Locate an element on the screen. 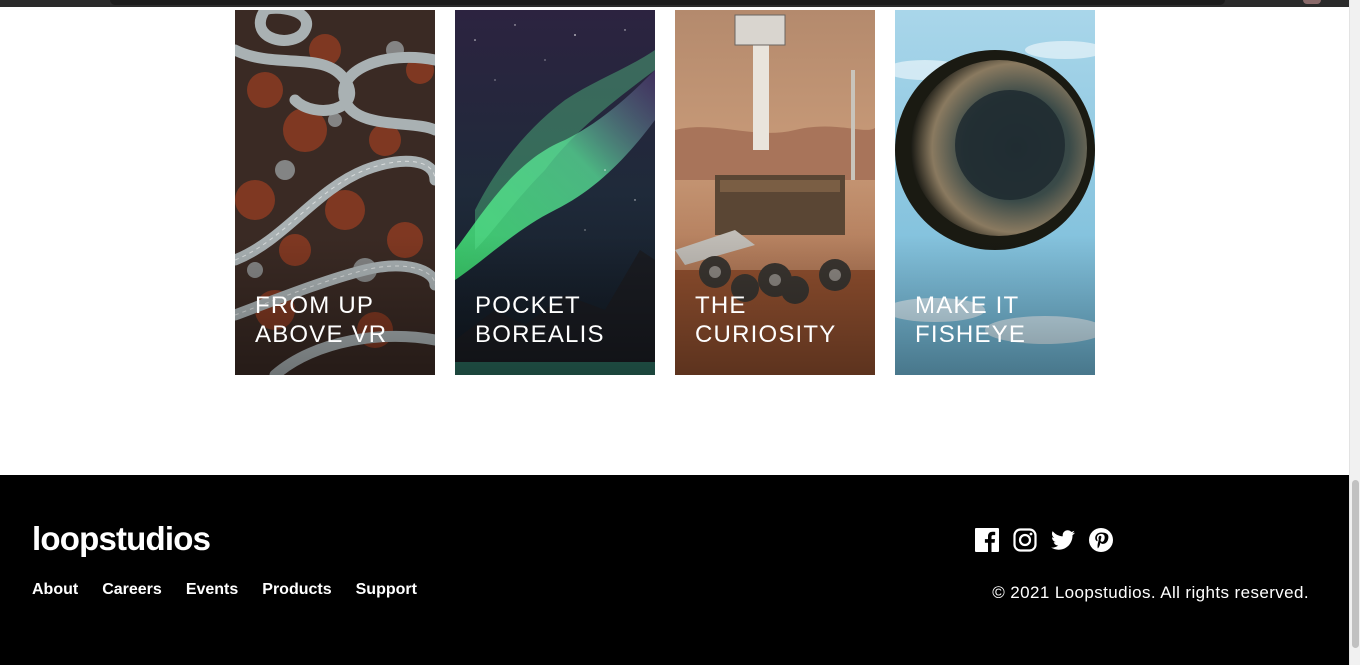  browser-top-strip is located at coordinates (680, 5).